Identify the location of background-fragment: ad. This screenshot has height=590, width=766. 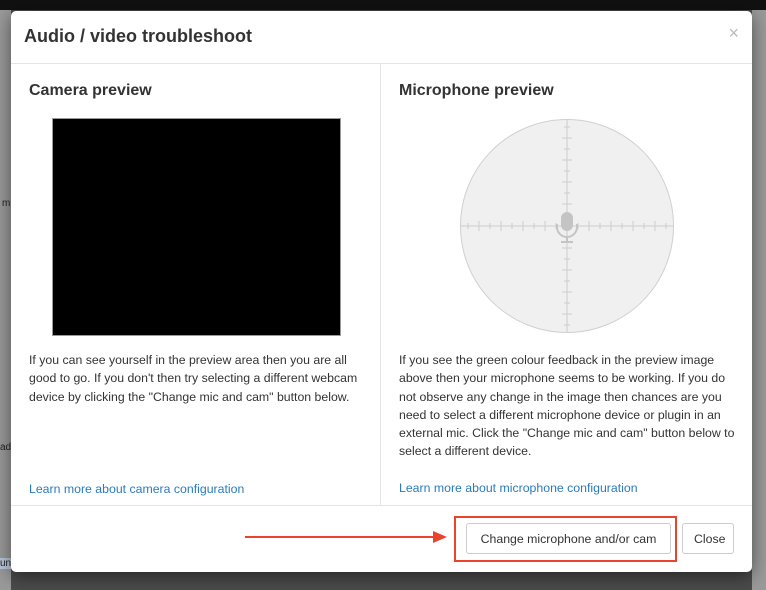
(6, 447).